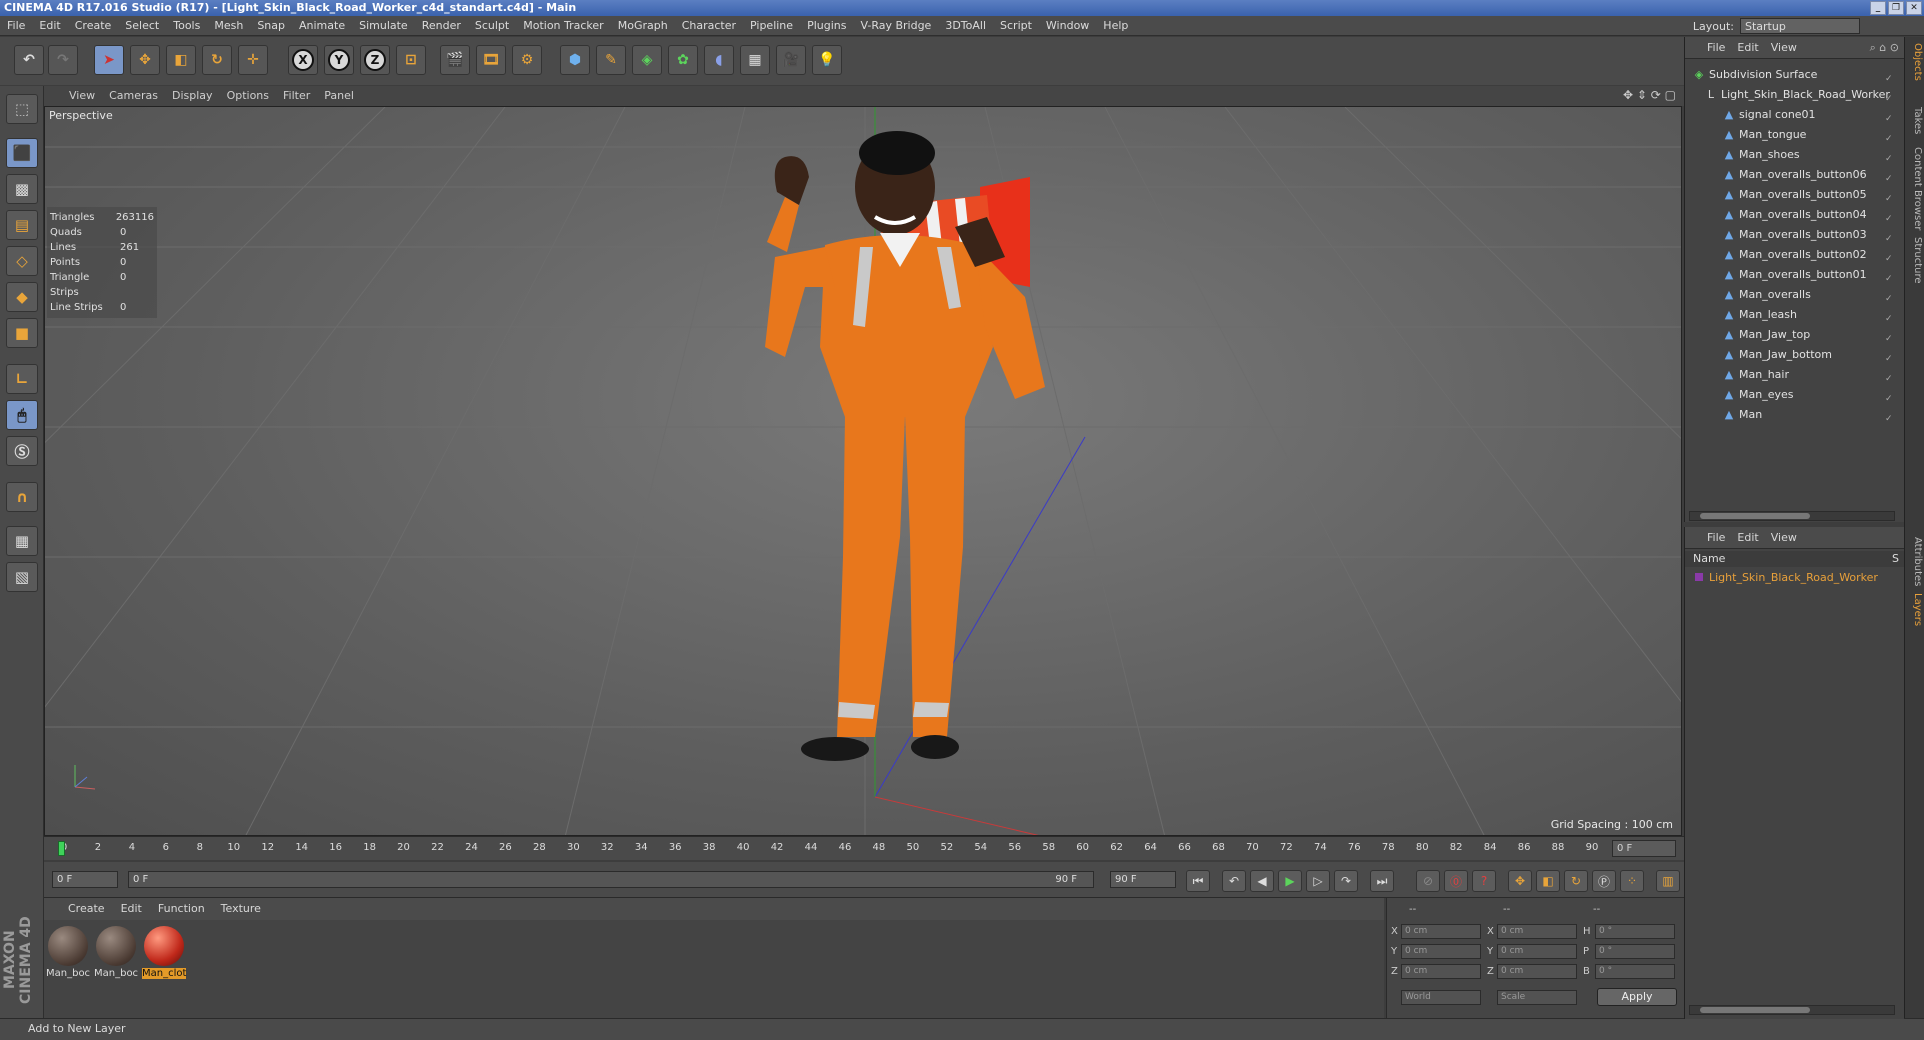 The image size is (1924, 1040). Describe the element at coordinates (1790, 415) in the screenshot. I see `tree-item: ▲ Man ✓` at that location.